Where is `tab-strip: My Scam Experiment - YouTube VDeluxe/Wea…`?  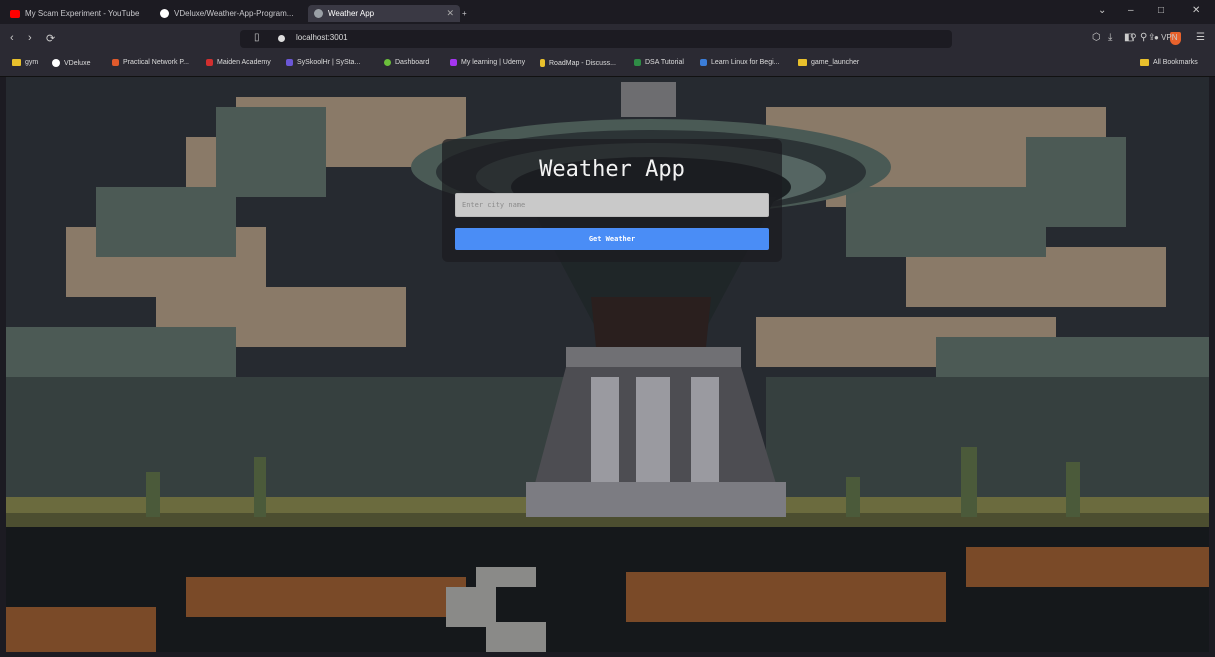
tab-strip: My Scam Experiment - YouTube VDeluxe/Wea… is located at coordinates (607, 12).